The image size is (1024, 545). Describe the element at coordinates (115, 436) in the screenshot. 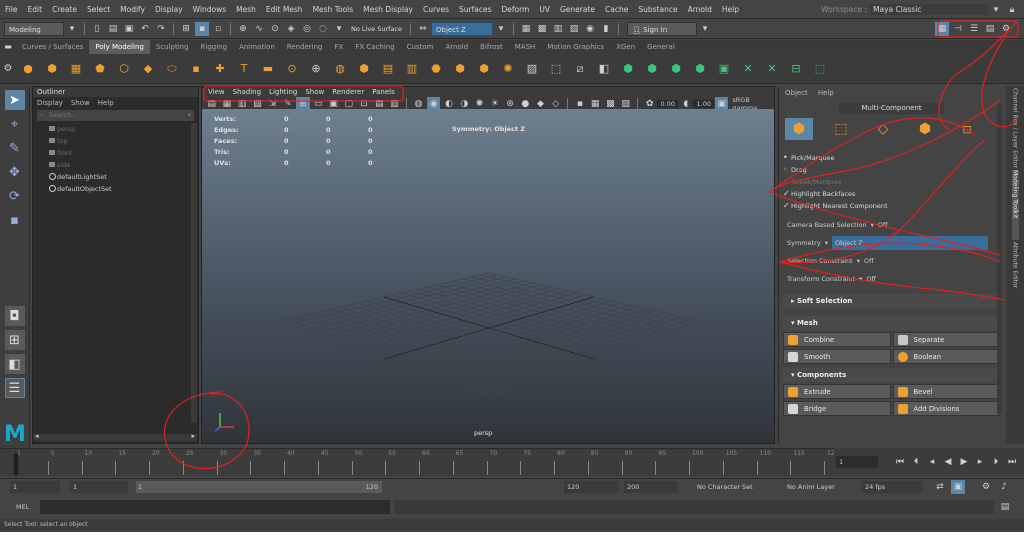

I see `outliner-horizontal-scrollbar: ◂ ▸` at that location.